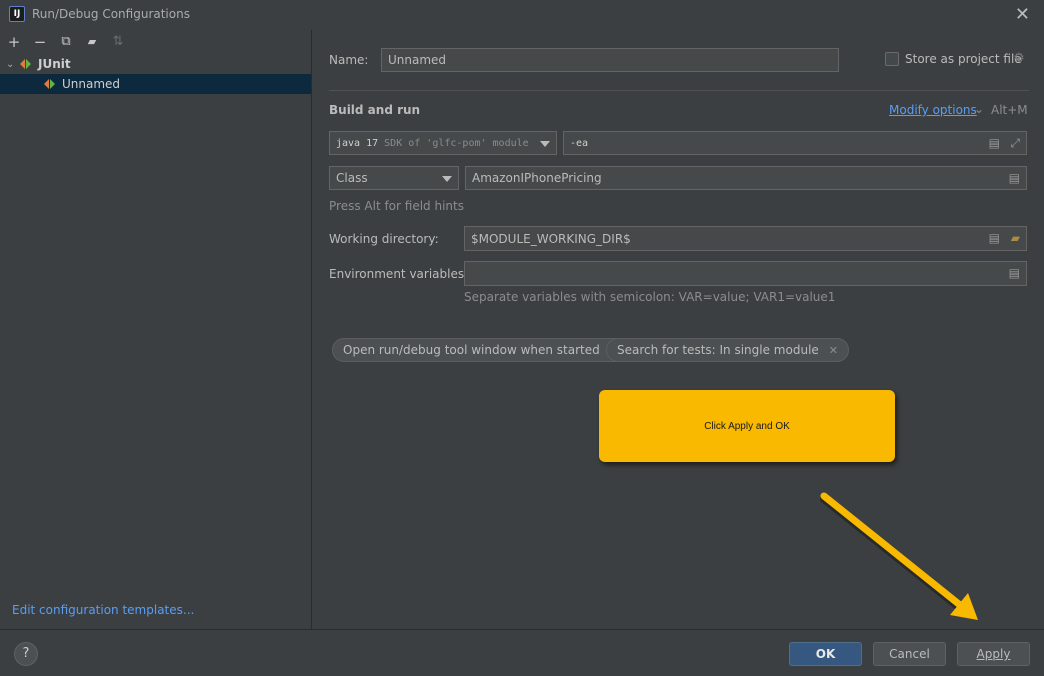 This screenshot has width=1044, height=676. Describe the element at coordinates (1015, 143) in the screenshot. I see `expand-icon: ⤢` at that location.